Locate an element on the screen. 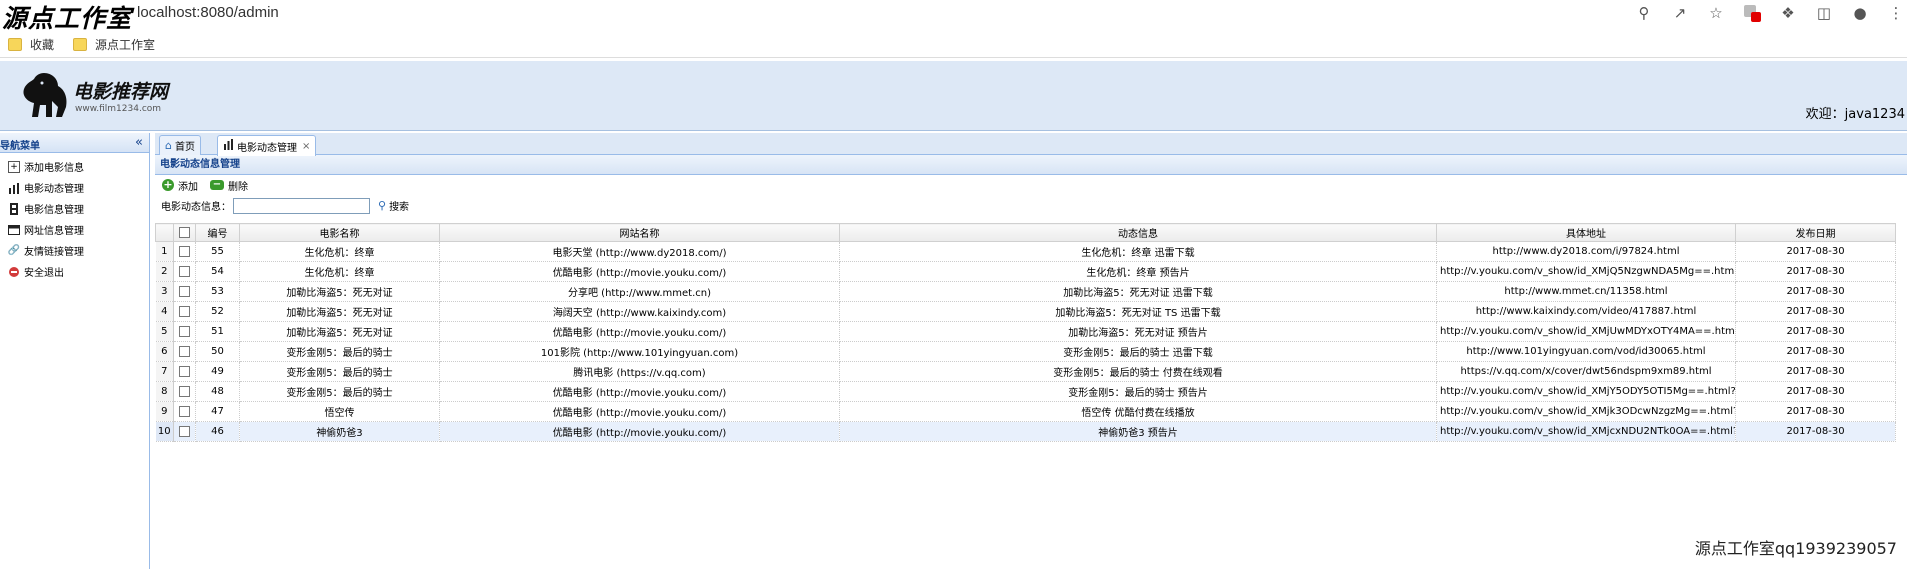  col-header-movie-name: 电影名称 is located at coordinates (339, 232).